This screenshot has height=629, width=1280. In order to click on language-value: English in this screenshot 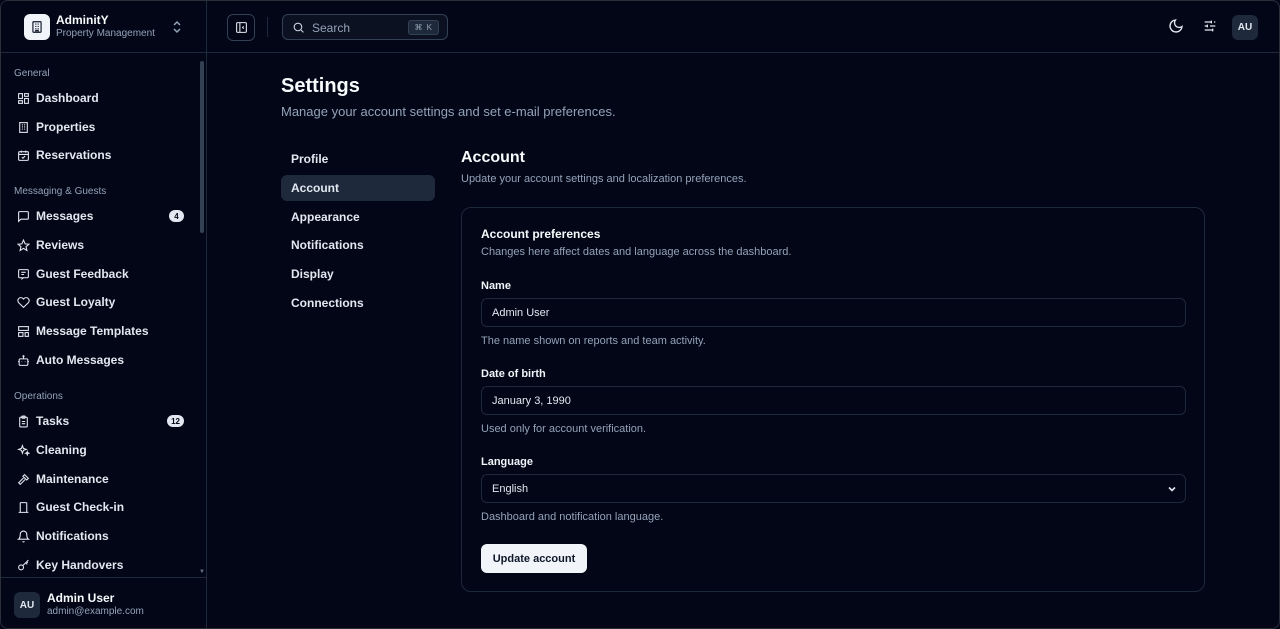, I will do `click(510, 488)`.